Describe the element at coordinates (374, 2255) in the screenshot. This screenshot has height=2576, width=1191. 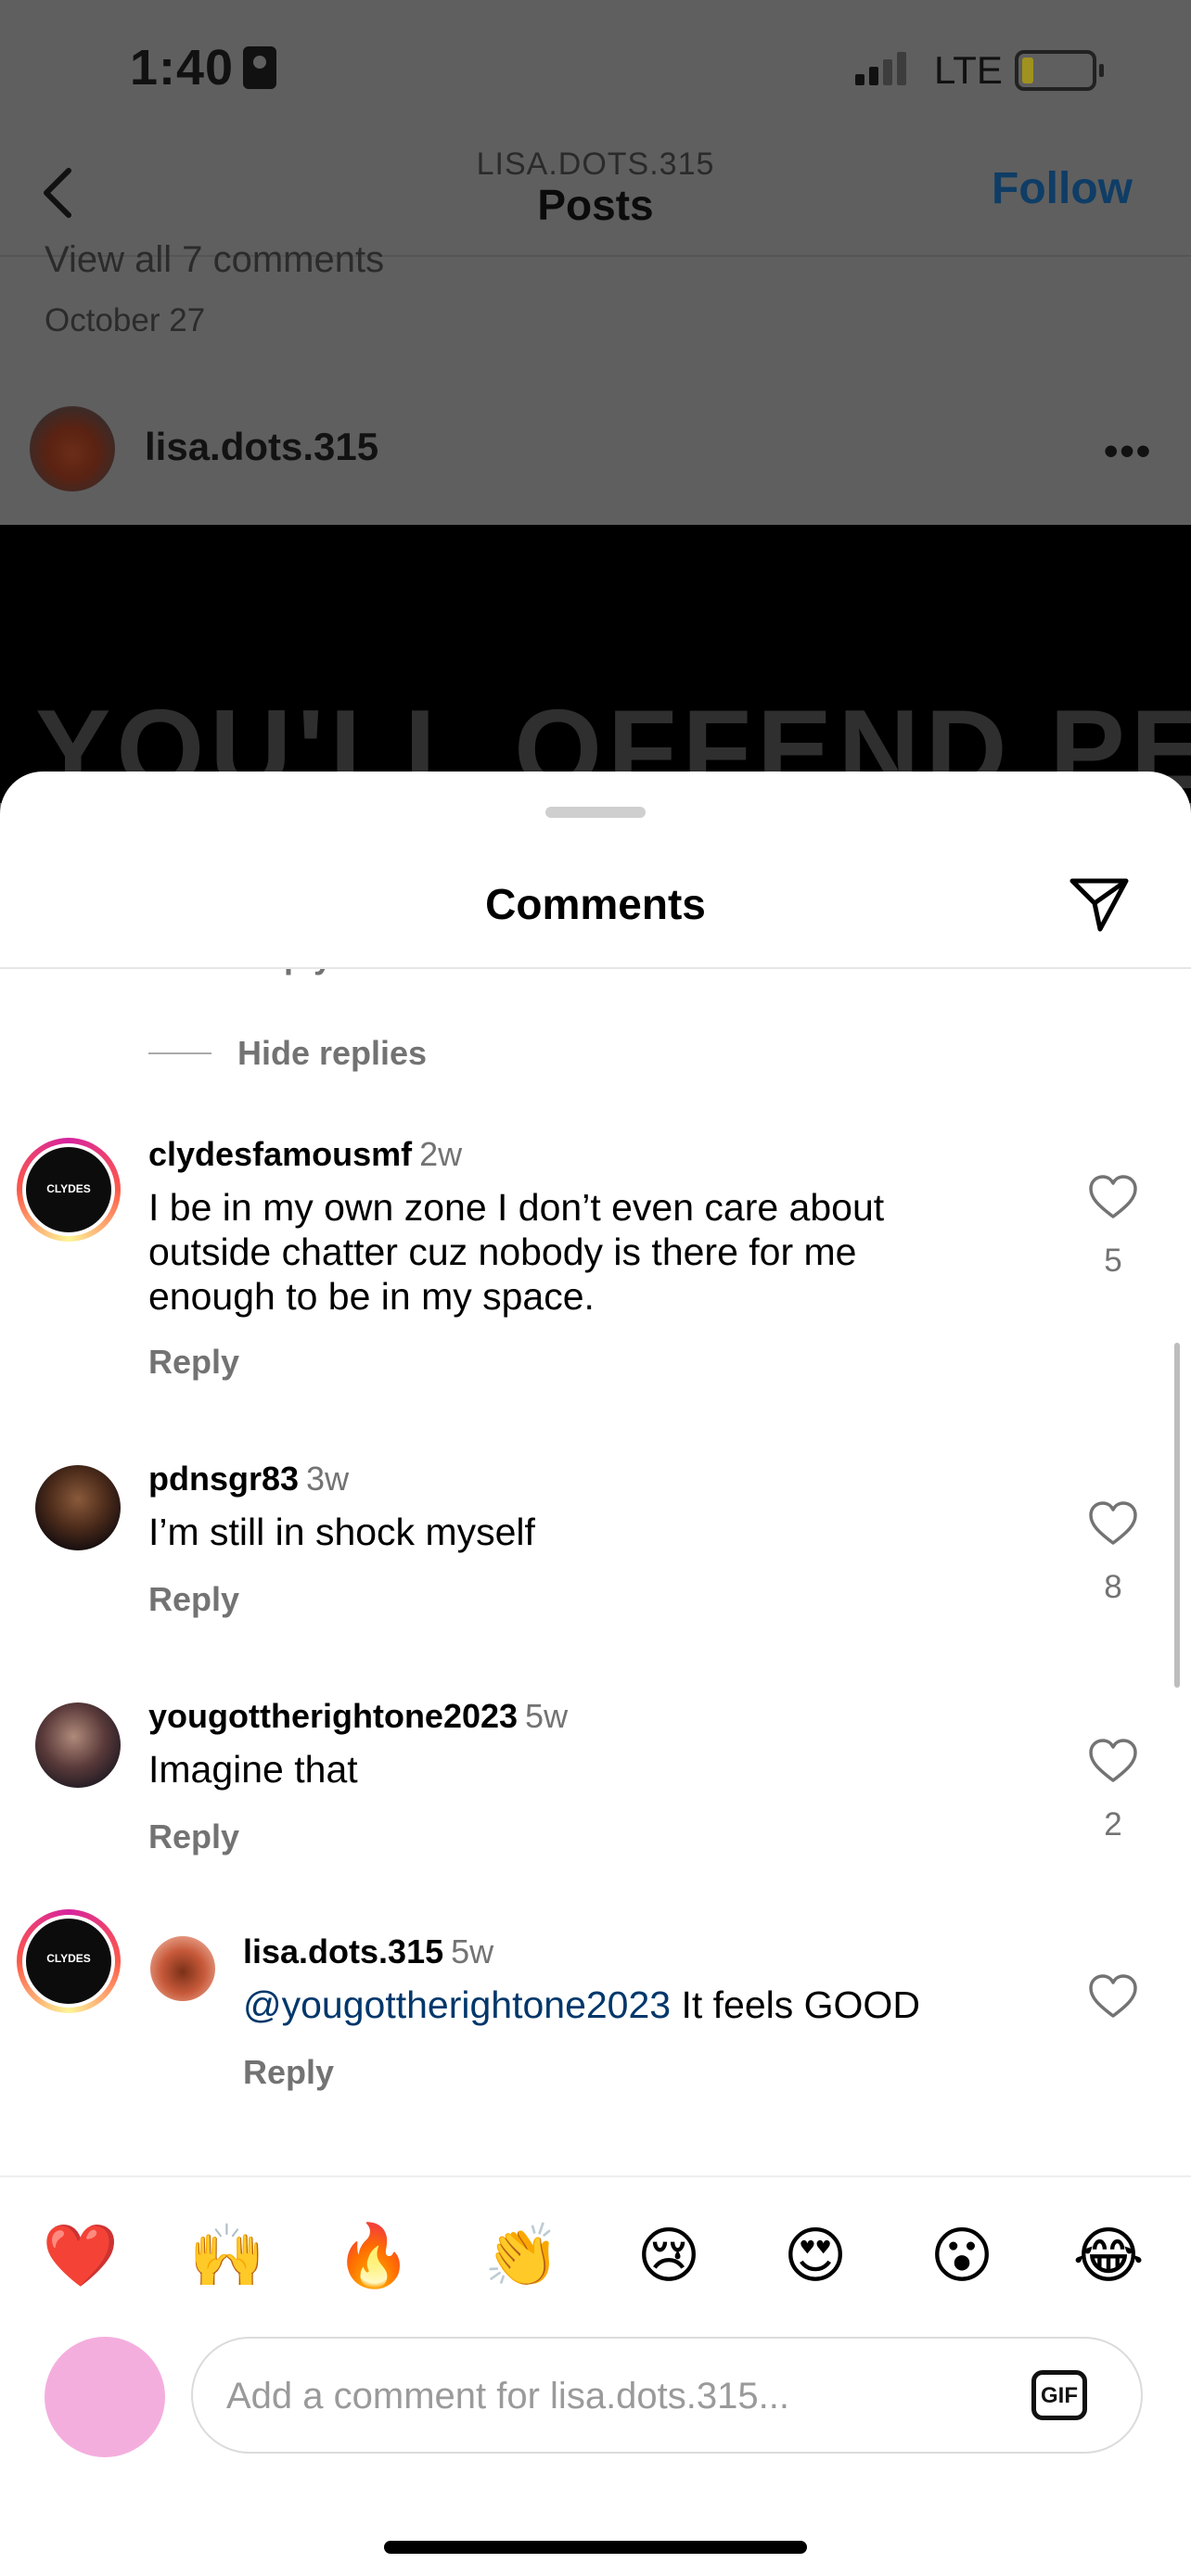
I see `fire-emoji-reaction: 🔥` at that location.